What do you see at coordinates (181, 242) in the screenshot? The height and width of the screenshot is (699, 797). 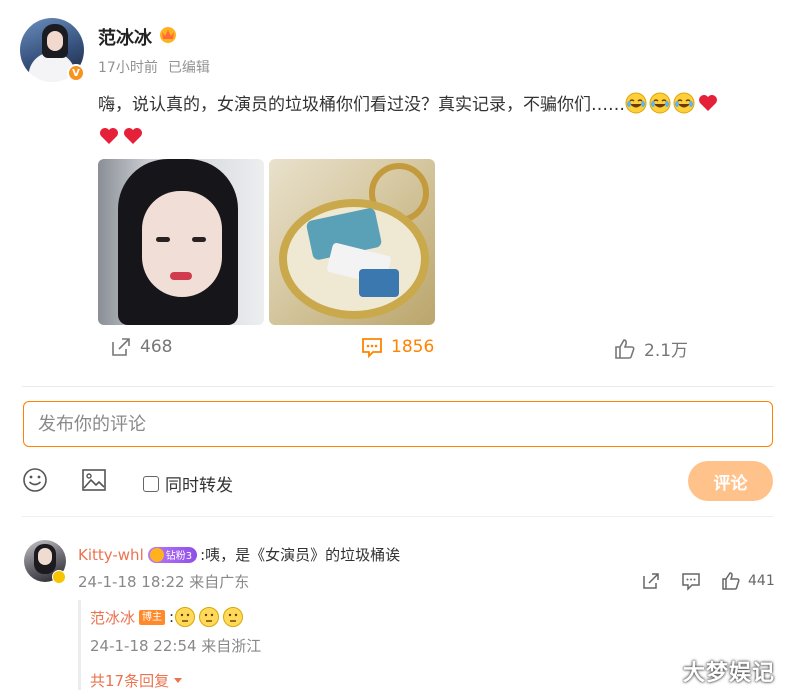 I see `selfie-photo` at bounding box center [181, 242].